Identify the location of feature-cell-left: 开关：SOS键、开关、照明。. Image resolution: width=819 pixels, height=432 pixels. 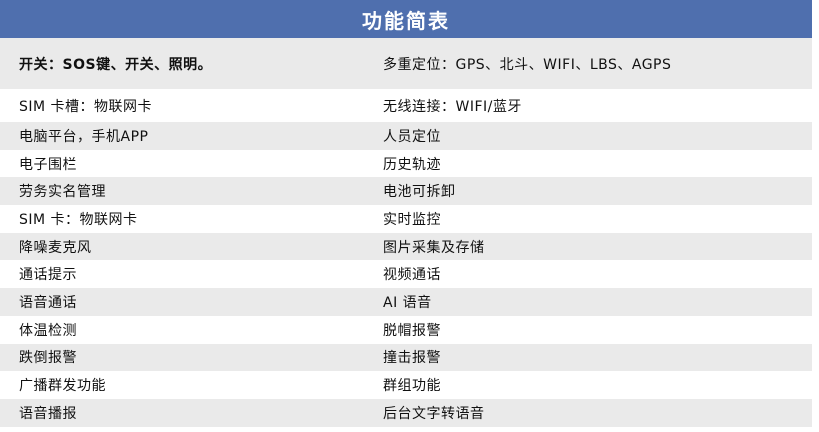
(116, 64).